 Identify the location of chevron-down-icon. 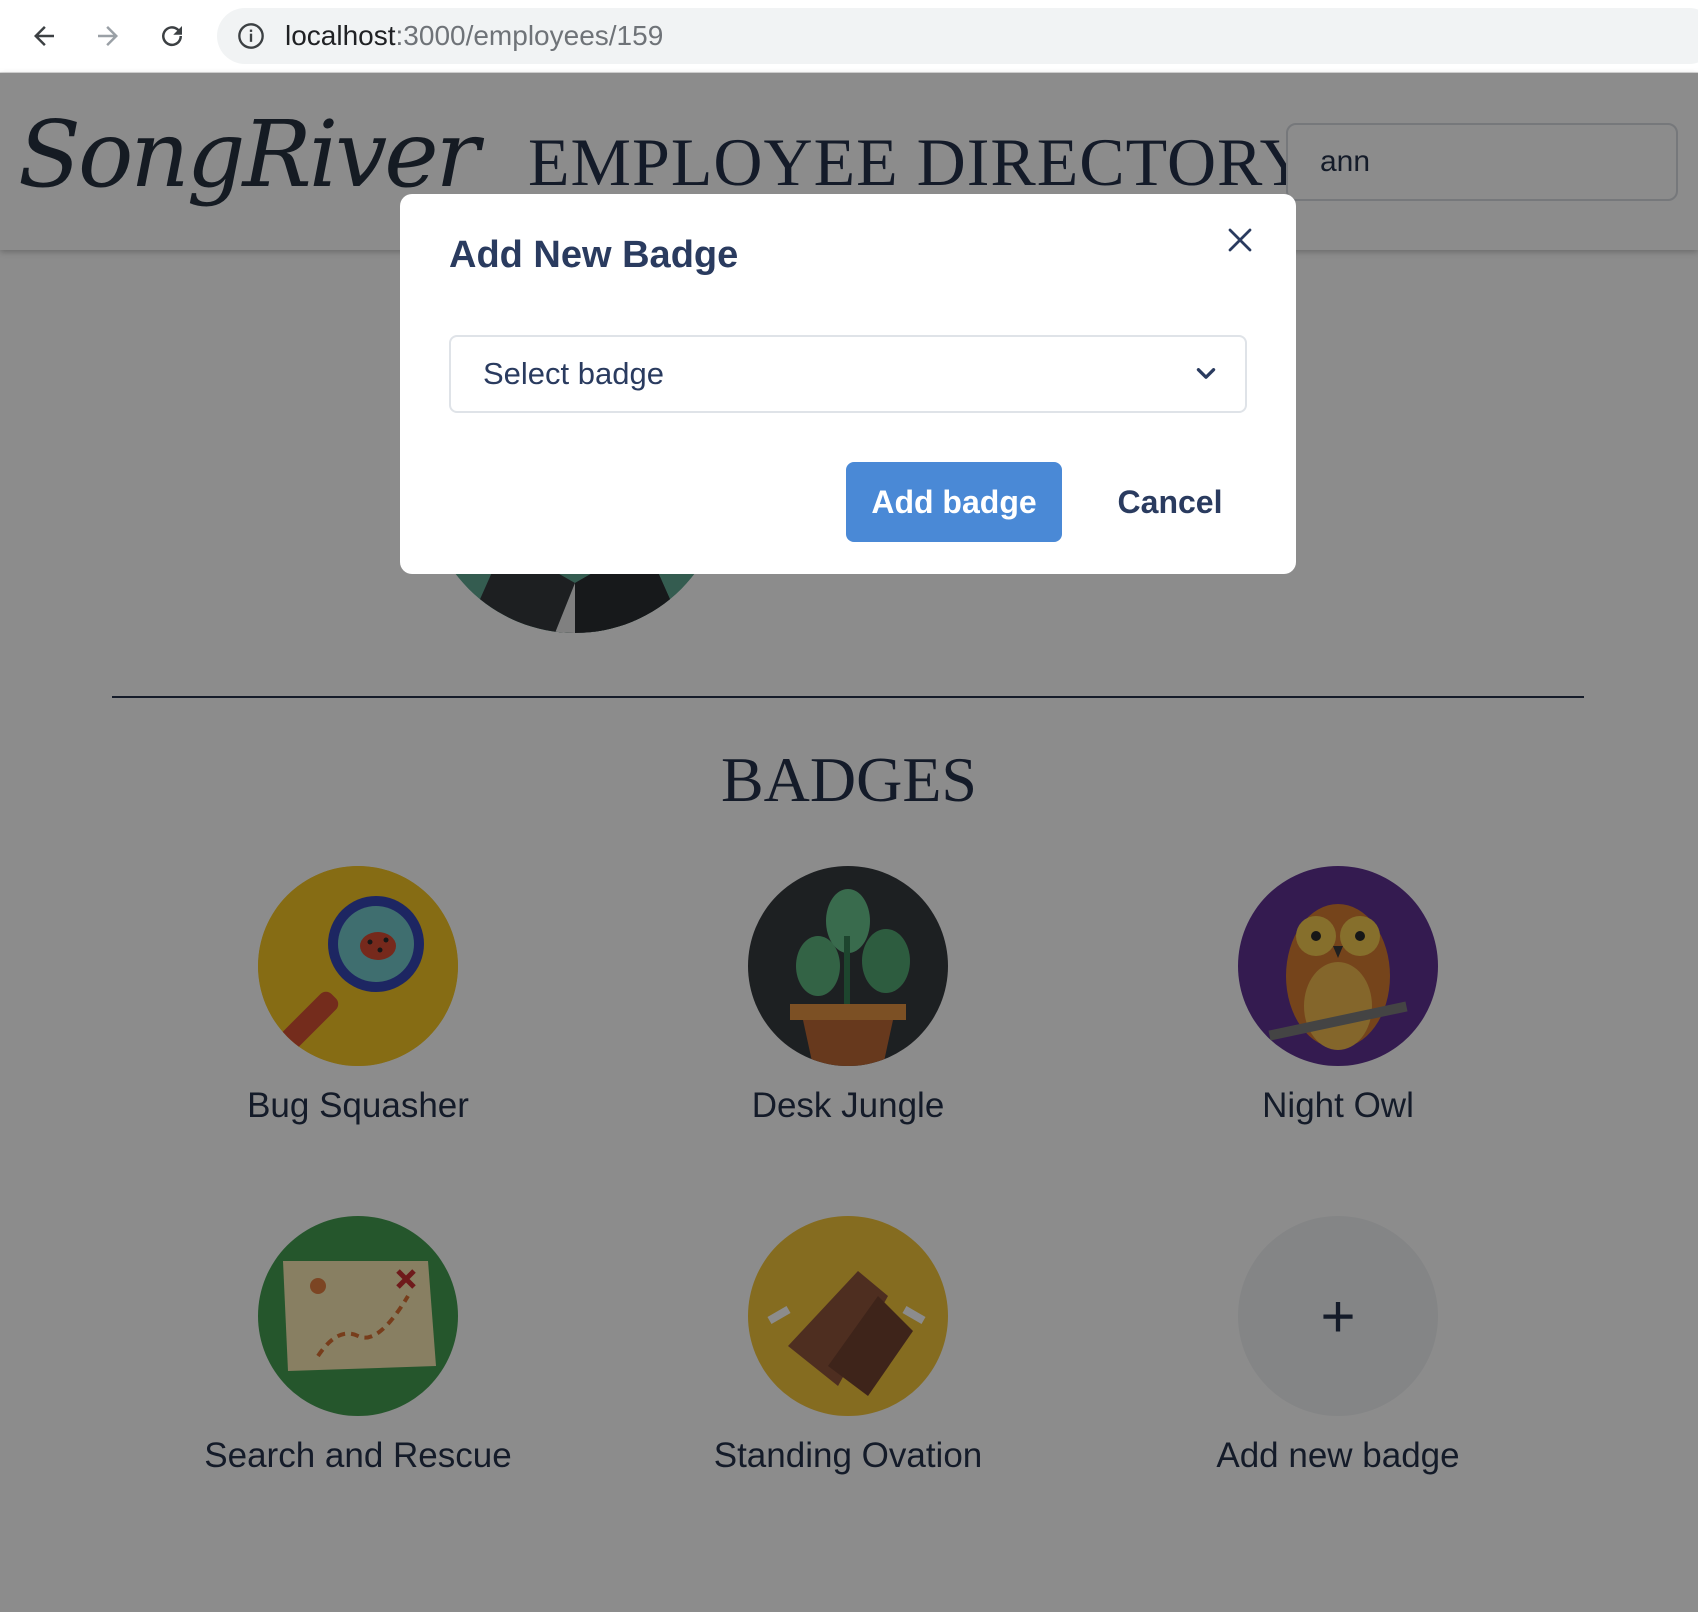
(1206, 373).